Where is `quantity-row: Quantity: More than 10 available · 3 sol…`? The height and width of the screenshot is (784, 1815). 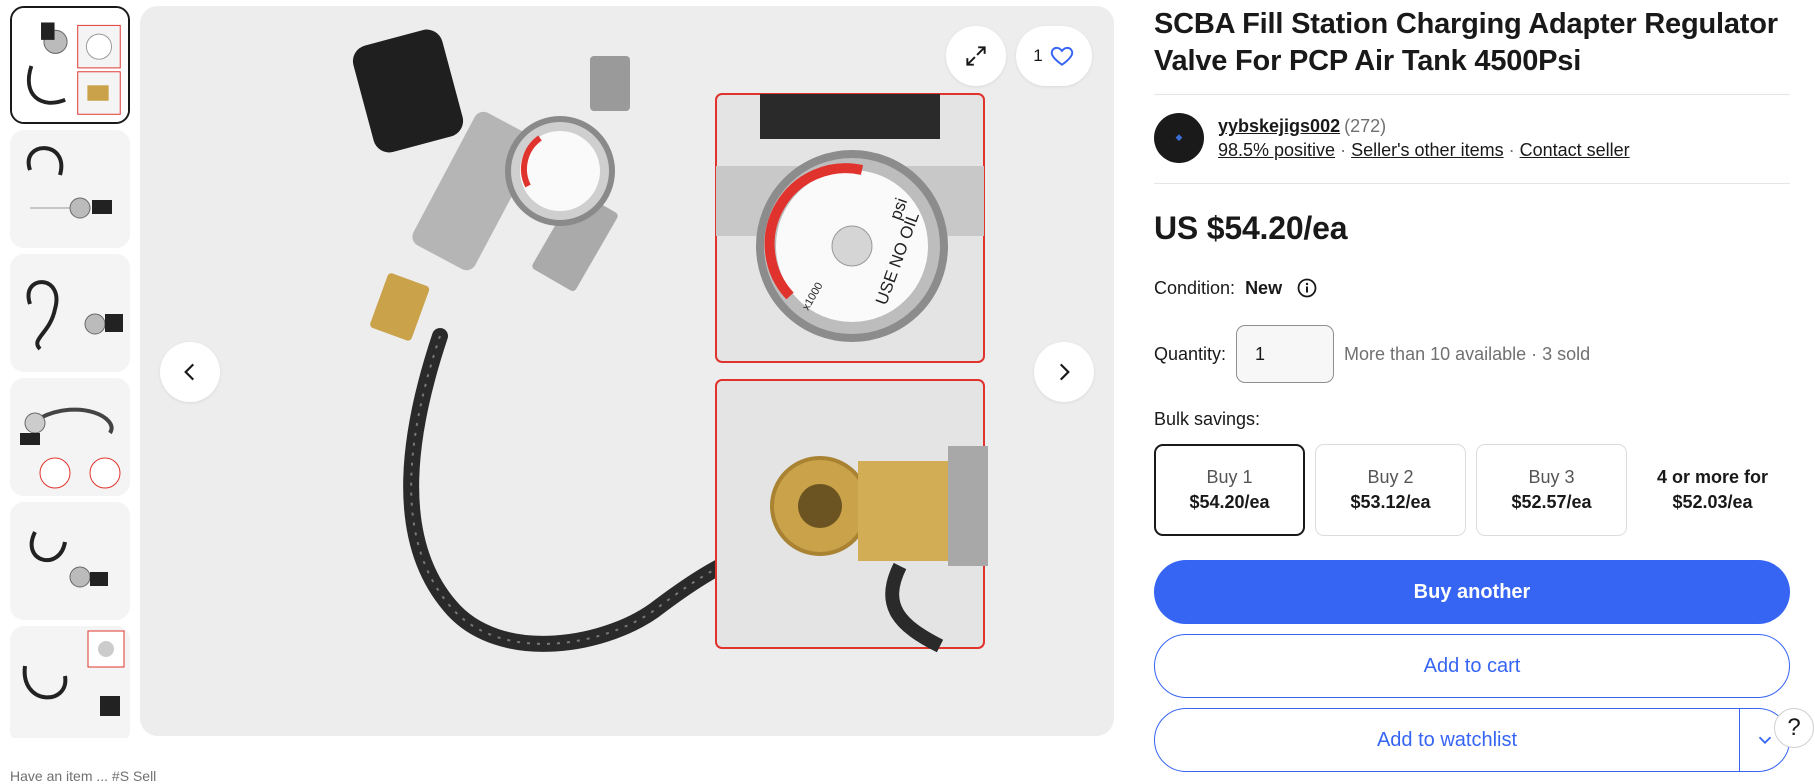 quantity-row: Quantity: More than 10 available · 3 sol… is located at coordinates (1472, 354).